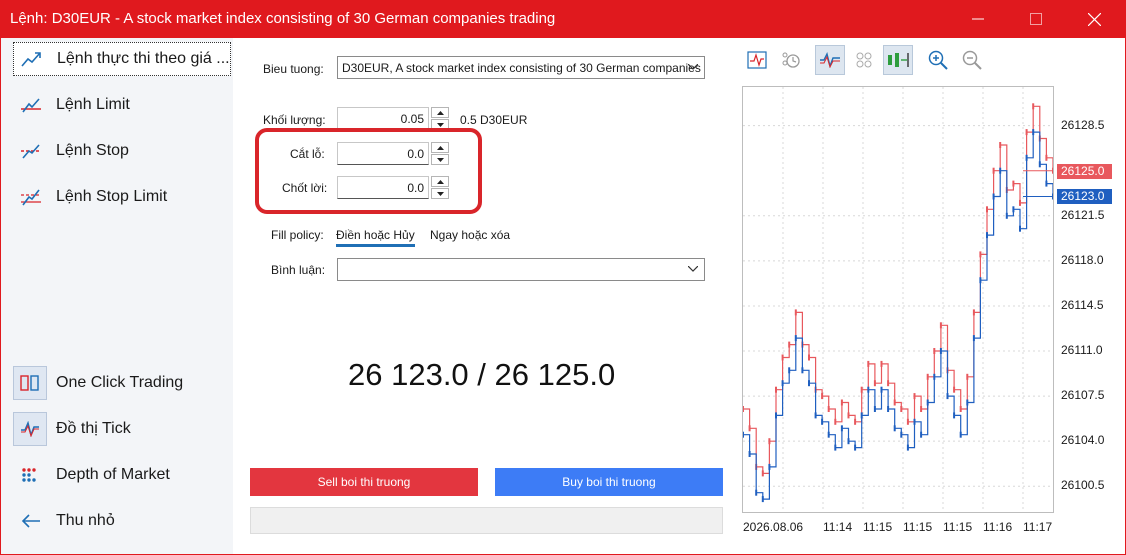 Image resolution: width=1126 pixels, height=555 pixels. I want to click on bid-price-tag: 26123.0, so click(1084, 197).